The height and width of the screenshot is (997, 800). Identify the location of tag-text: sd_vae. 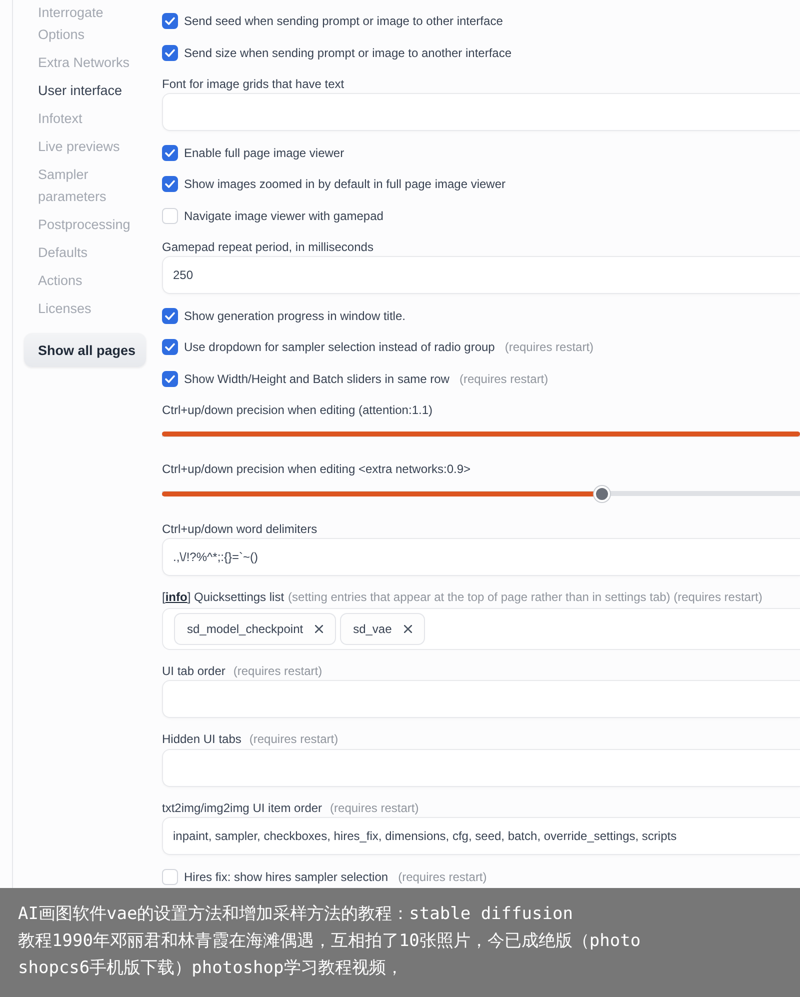
(372, 629).